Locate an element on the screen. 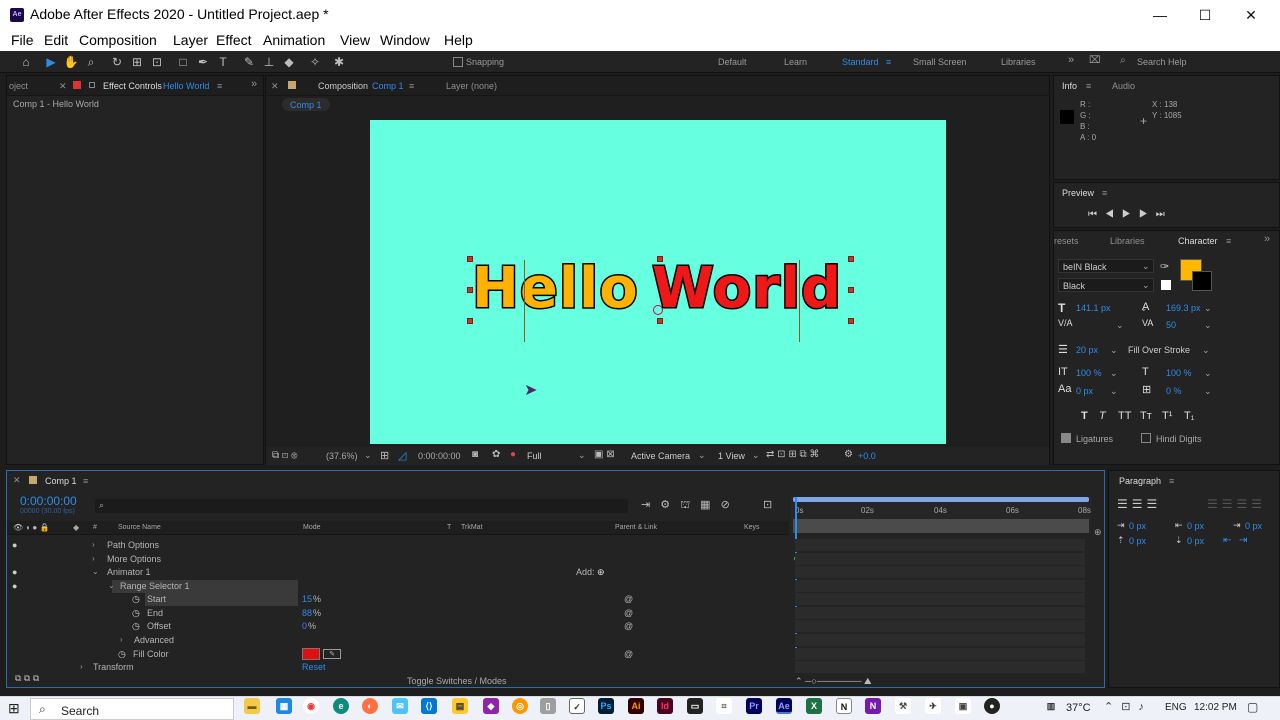 The width and height of the screenshot is (1280, 720). add-icon: ⊕ is located at coordinates (601, 572).